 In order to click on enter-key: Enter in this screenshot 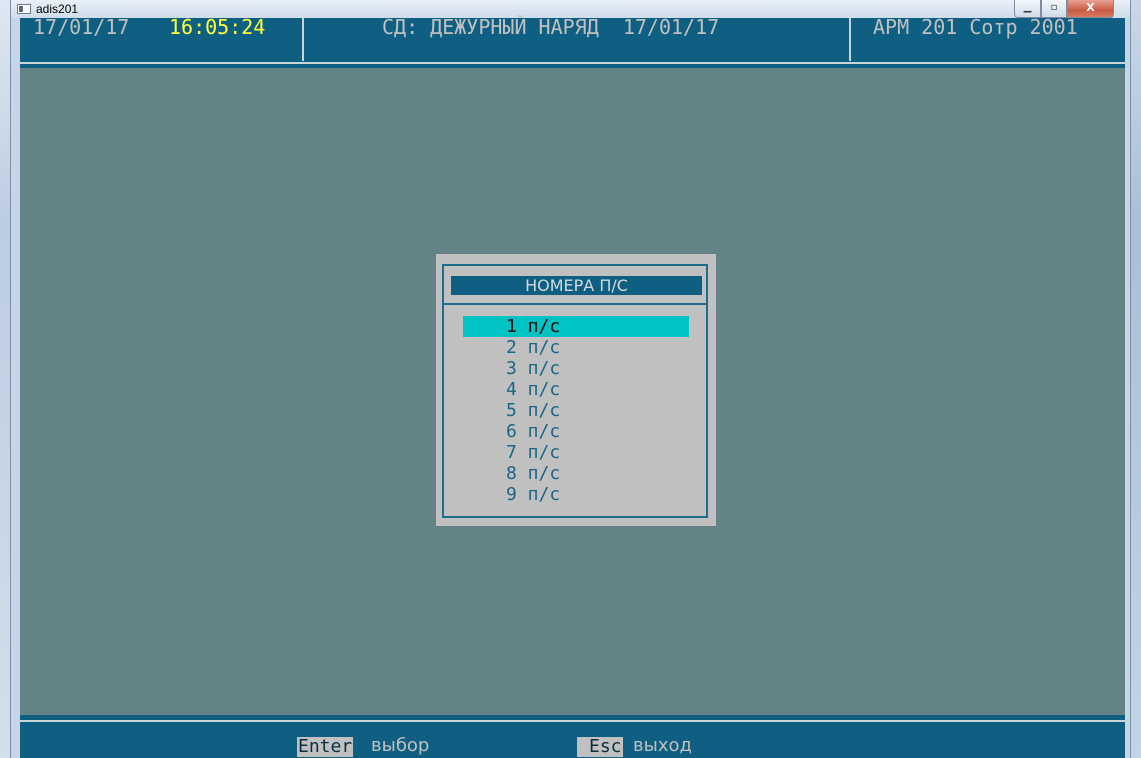, I will do `click(325, 747)`.